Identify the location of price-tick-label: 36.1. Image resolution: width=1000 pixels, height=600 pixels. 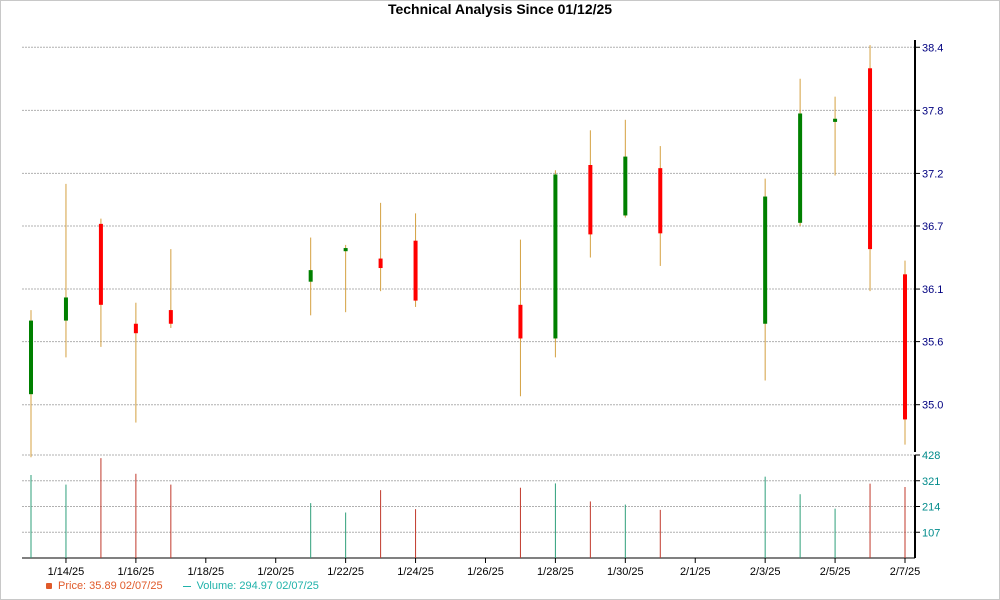
(932, 290).